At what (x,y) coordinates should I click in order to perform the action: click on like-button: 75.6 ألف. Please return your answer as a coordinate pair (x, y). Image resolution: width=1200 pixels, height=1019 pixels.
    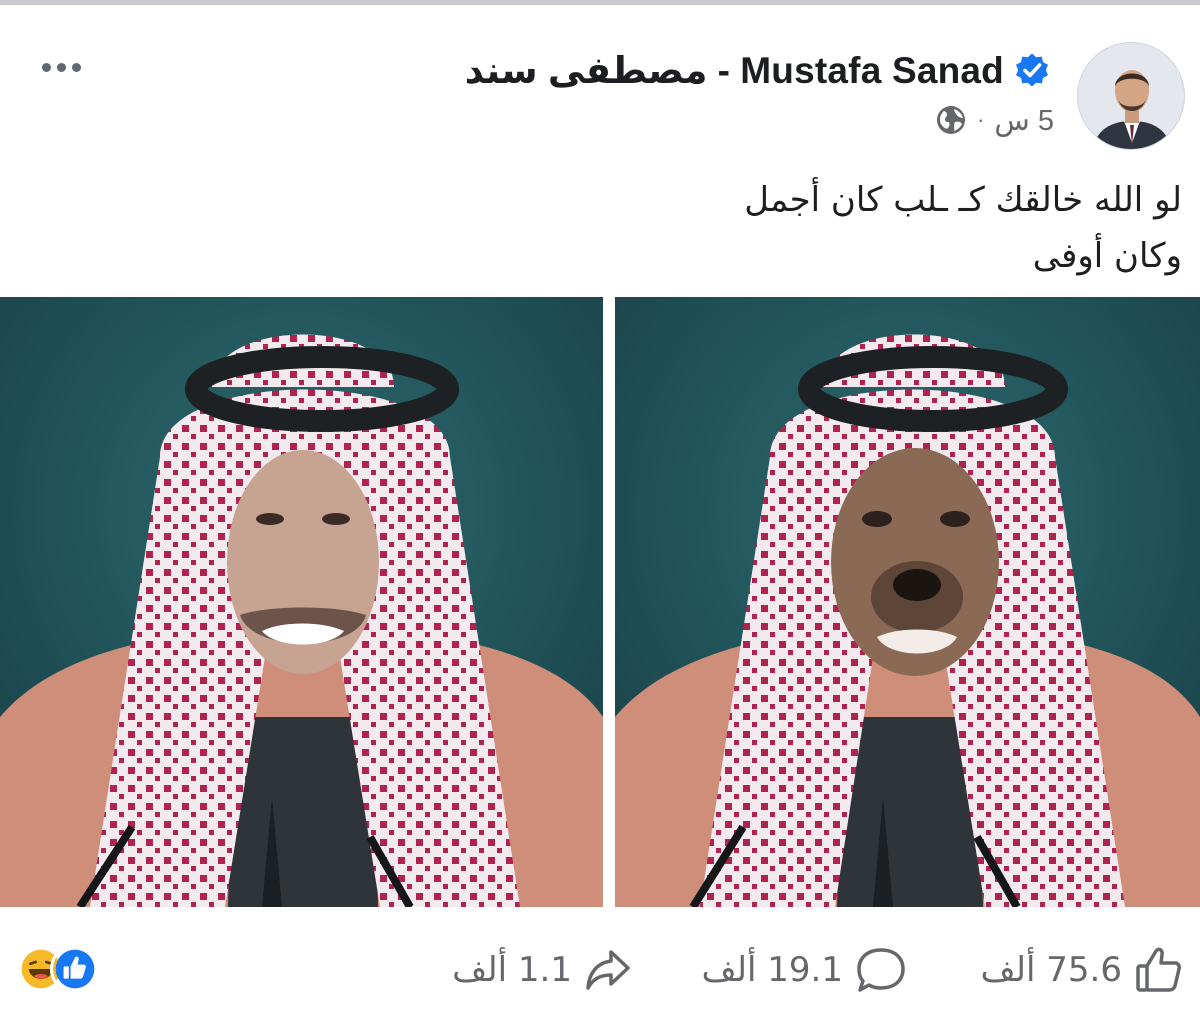
    Looking at the image, I should click on (1082, 970).